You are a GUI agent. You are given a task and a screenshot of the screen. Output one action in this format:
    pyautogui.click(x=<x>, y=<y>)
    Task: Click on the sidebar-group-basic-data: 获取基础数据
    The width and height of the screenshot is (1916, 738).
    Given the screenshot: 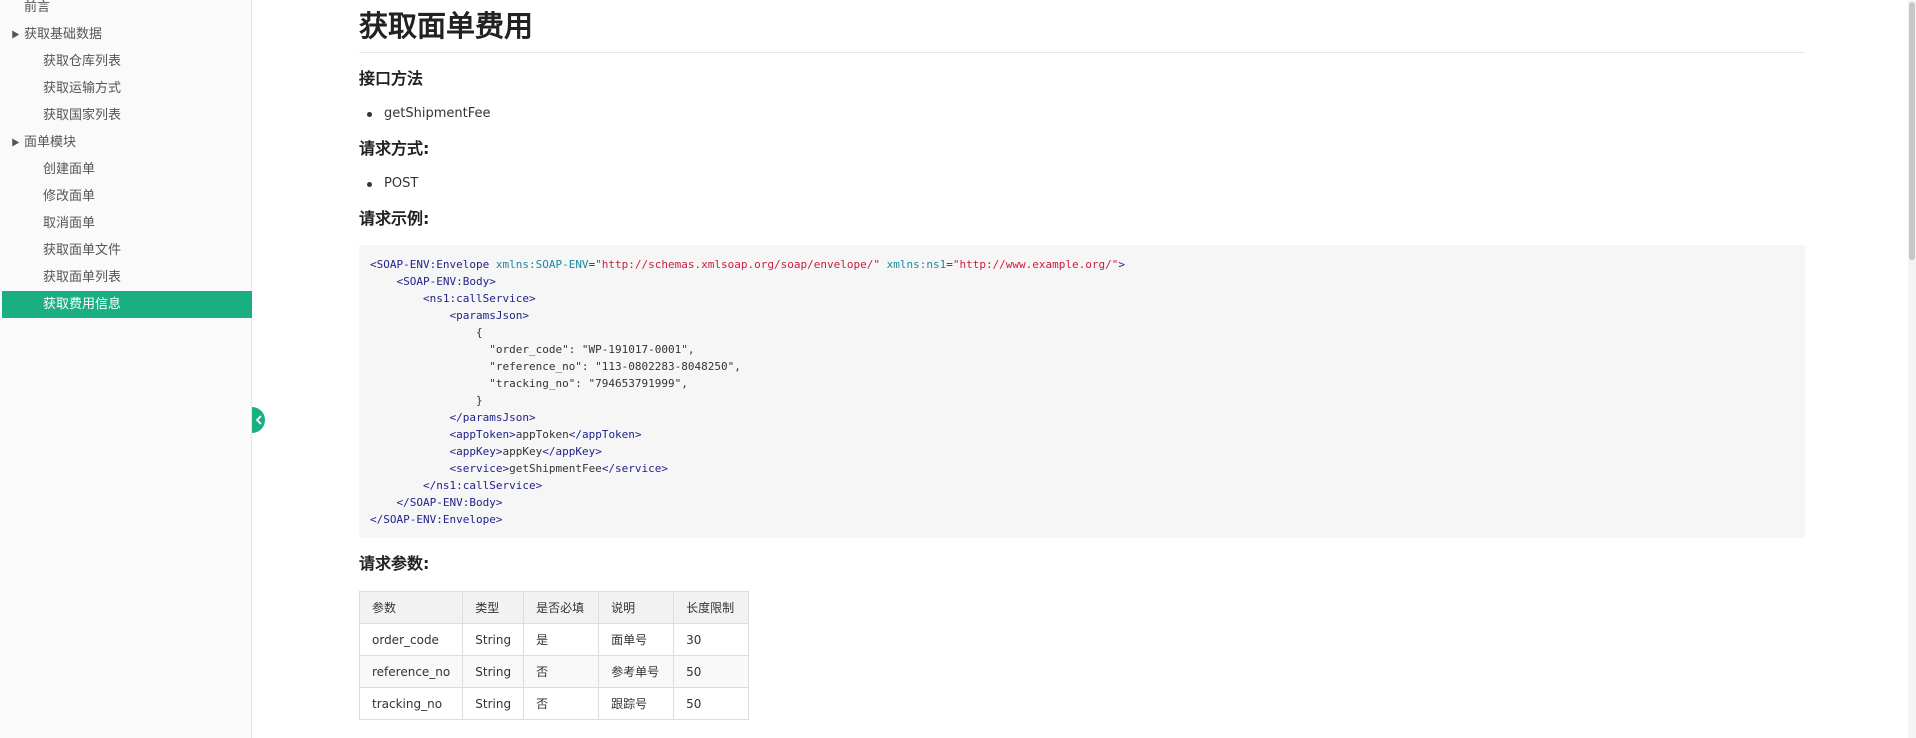 What is the action you would take?
    pyautogui.click(x=127, y=34)
    